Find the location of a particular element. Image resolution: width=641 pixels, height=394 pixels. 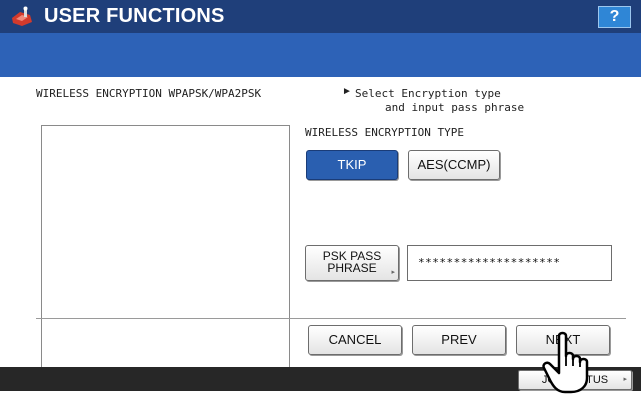

psk-pass-phrase-button: PSK PASS PHRASE ▸ is located at coordinates (352, 263).